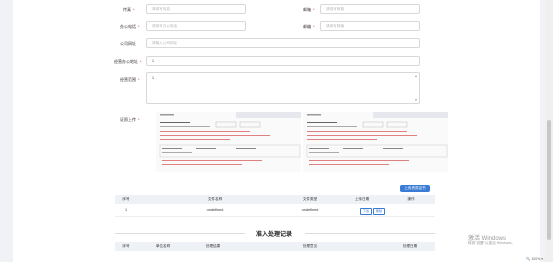 This screenshot has width=553, height=262. I want to click on history-col-opinion: 处理意见, so click(310, 246).